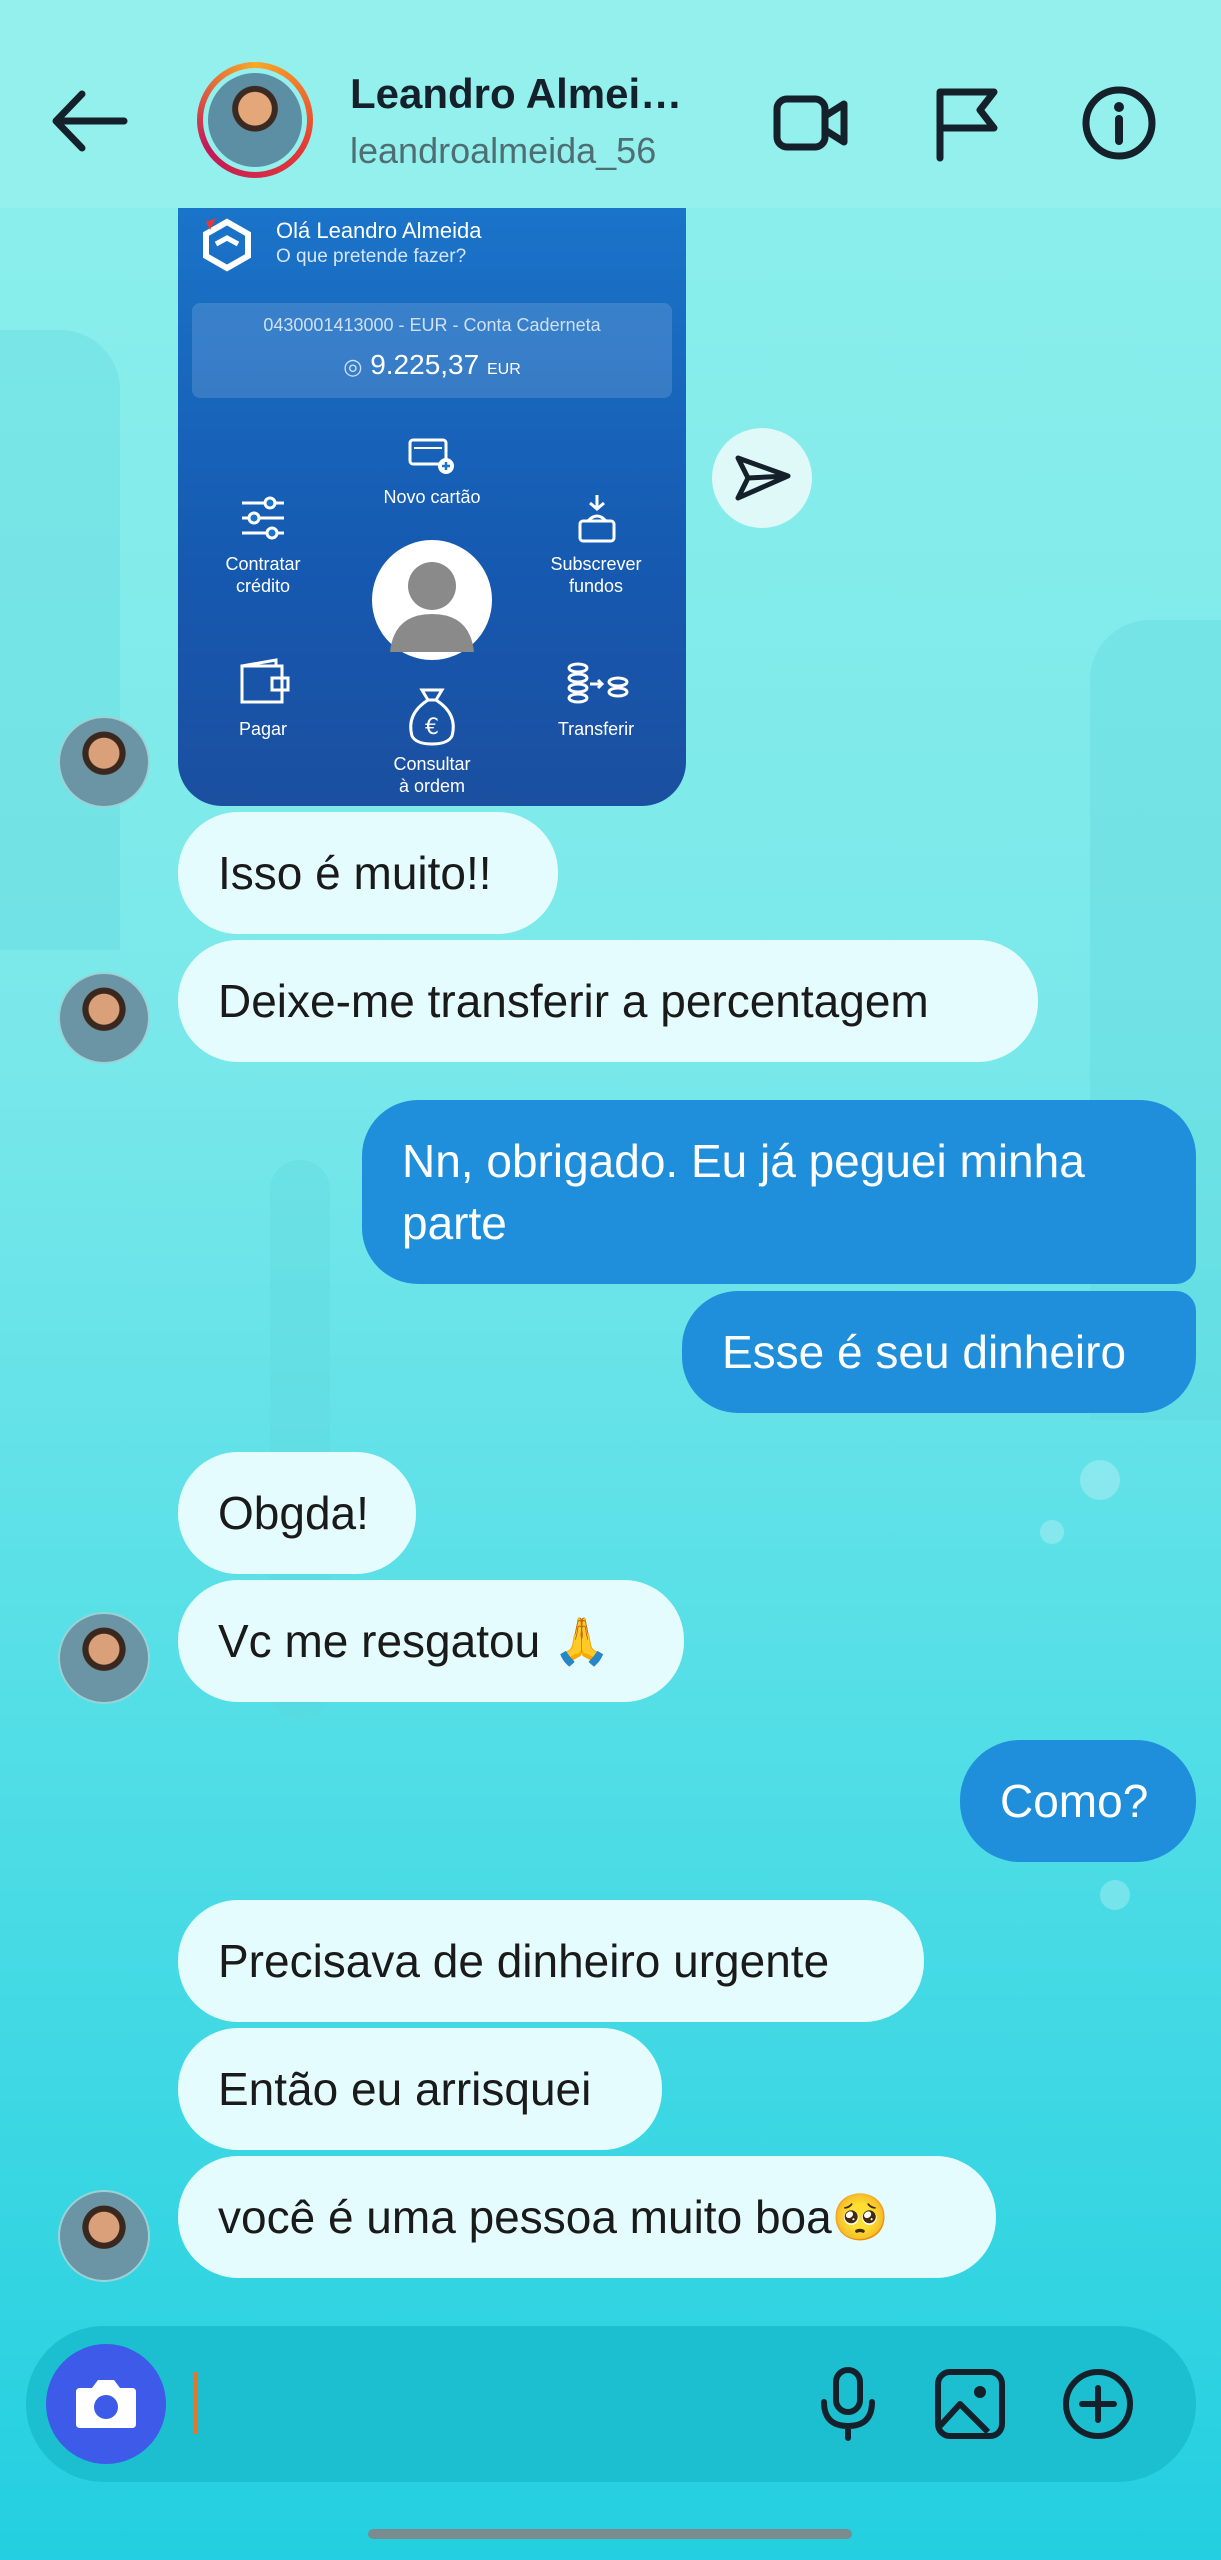 The height and width of the screenshot is (2560, 1221). Describe the element at coordinates (597, 519) in the screenshot. I see `funds-icon` at that location.